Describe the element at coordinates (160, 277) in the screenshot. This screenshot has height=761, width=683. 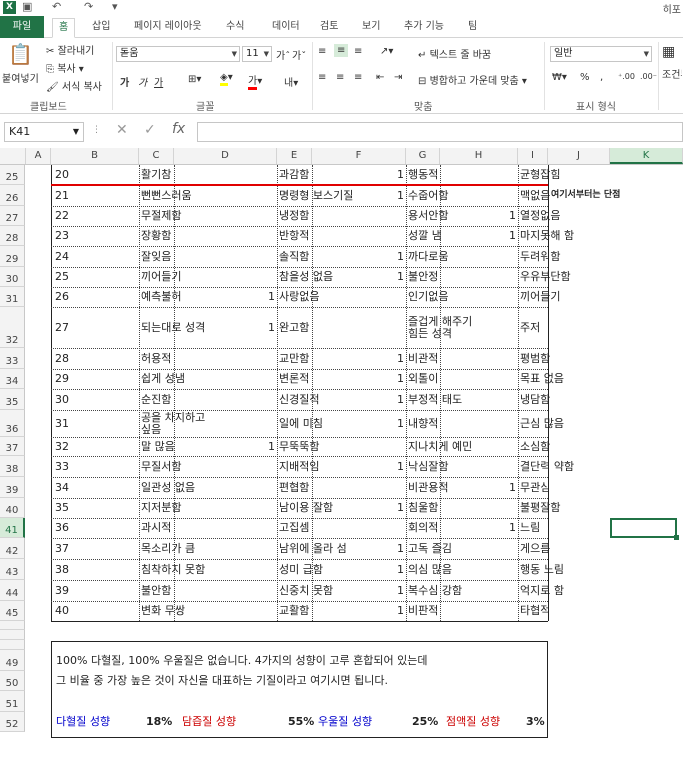
I see `cell-b30: 끼어들기` at that location.